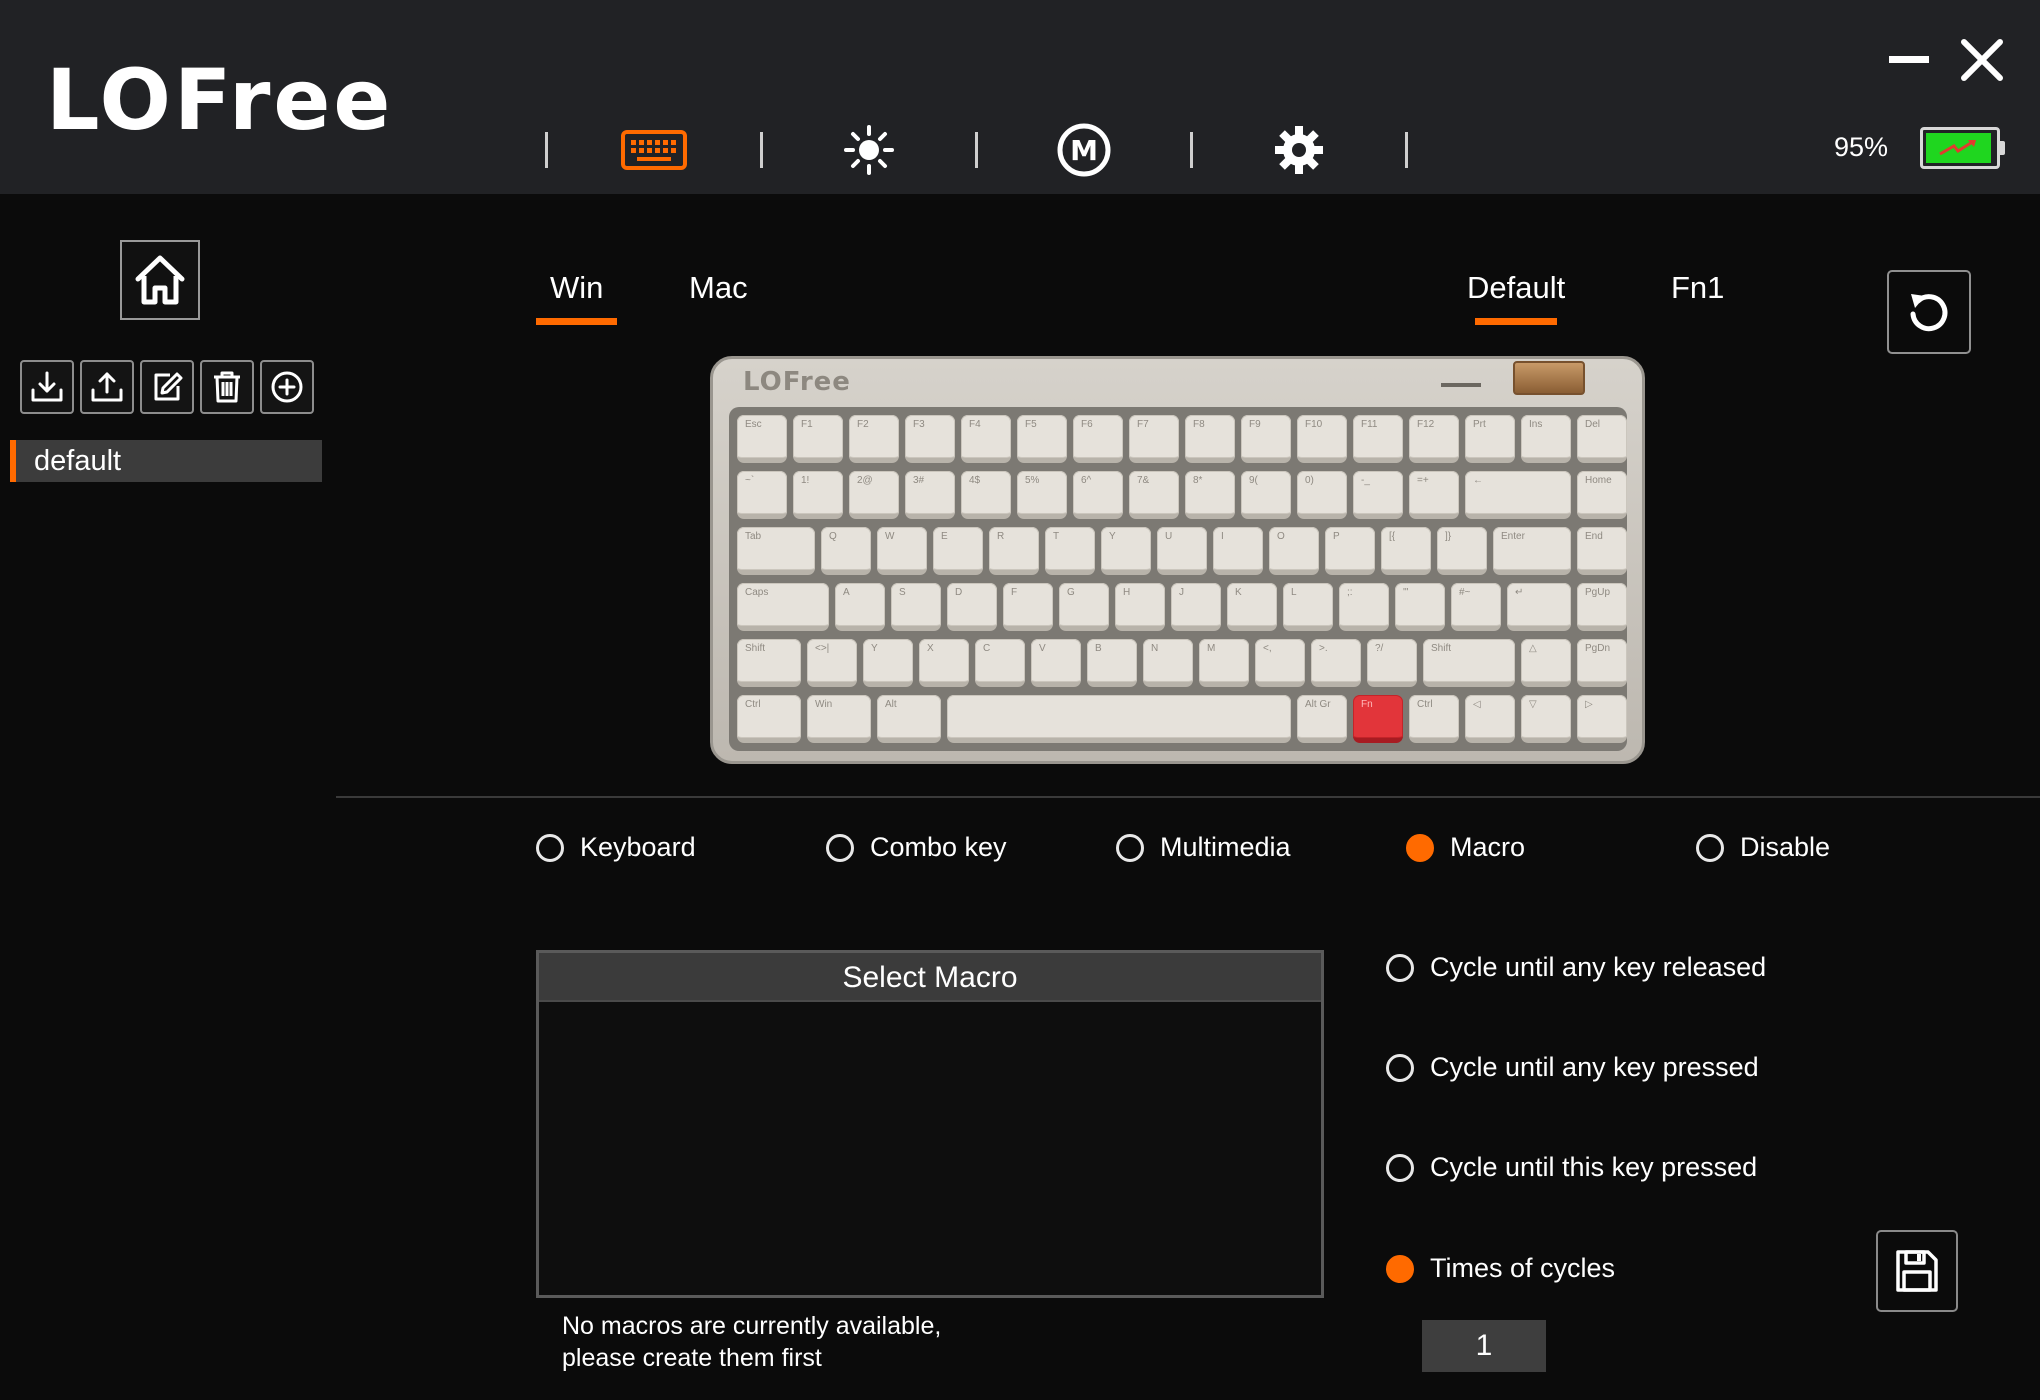 The image size is (2040, 1400). What do you see at coordinates (1763, 847) in the screenshot?
I see `key-type-radio-disable: Disable` at bounding box center [1763, 847].